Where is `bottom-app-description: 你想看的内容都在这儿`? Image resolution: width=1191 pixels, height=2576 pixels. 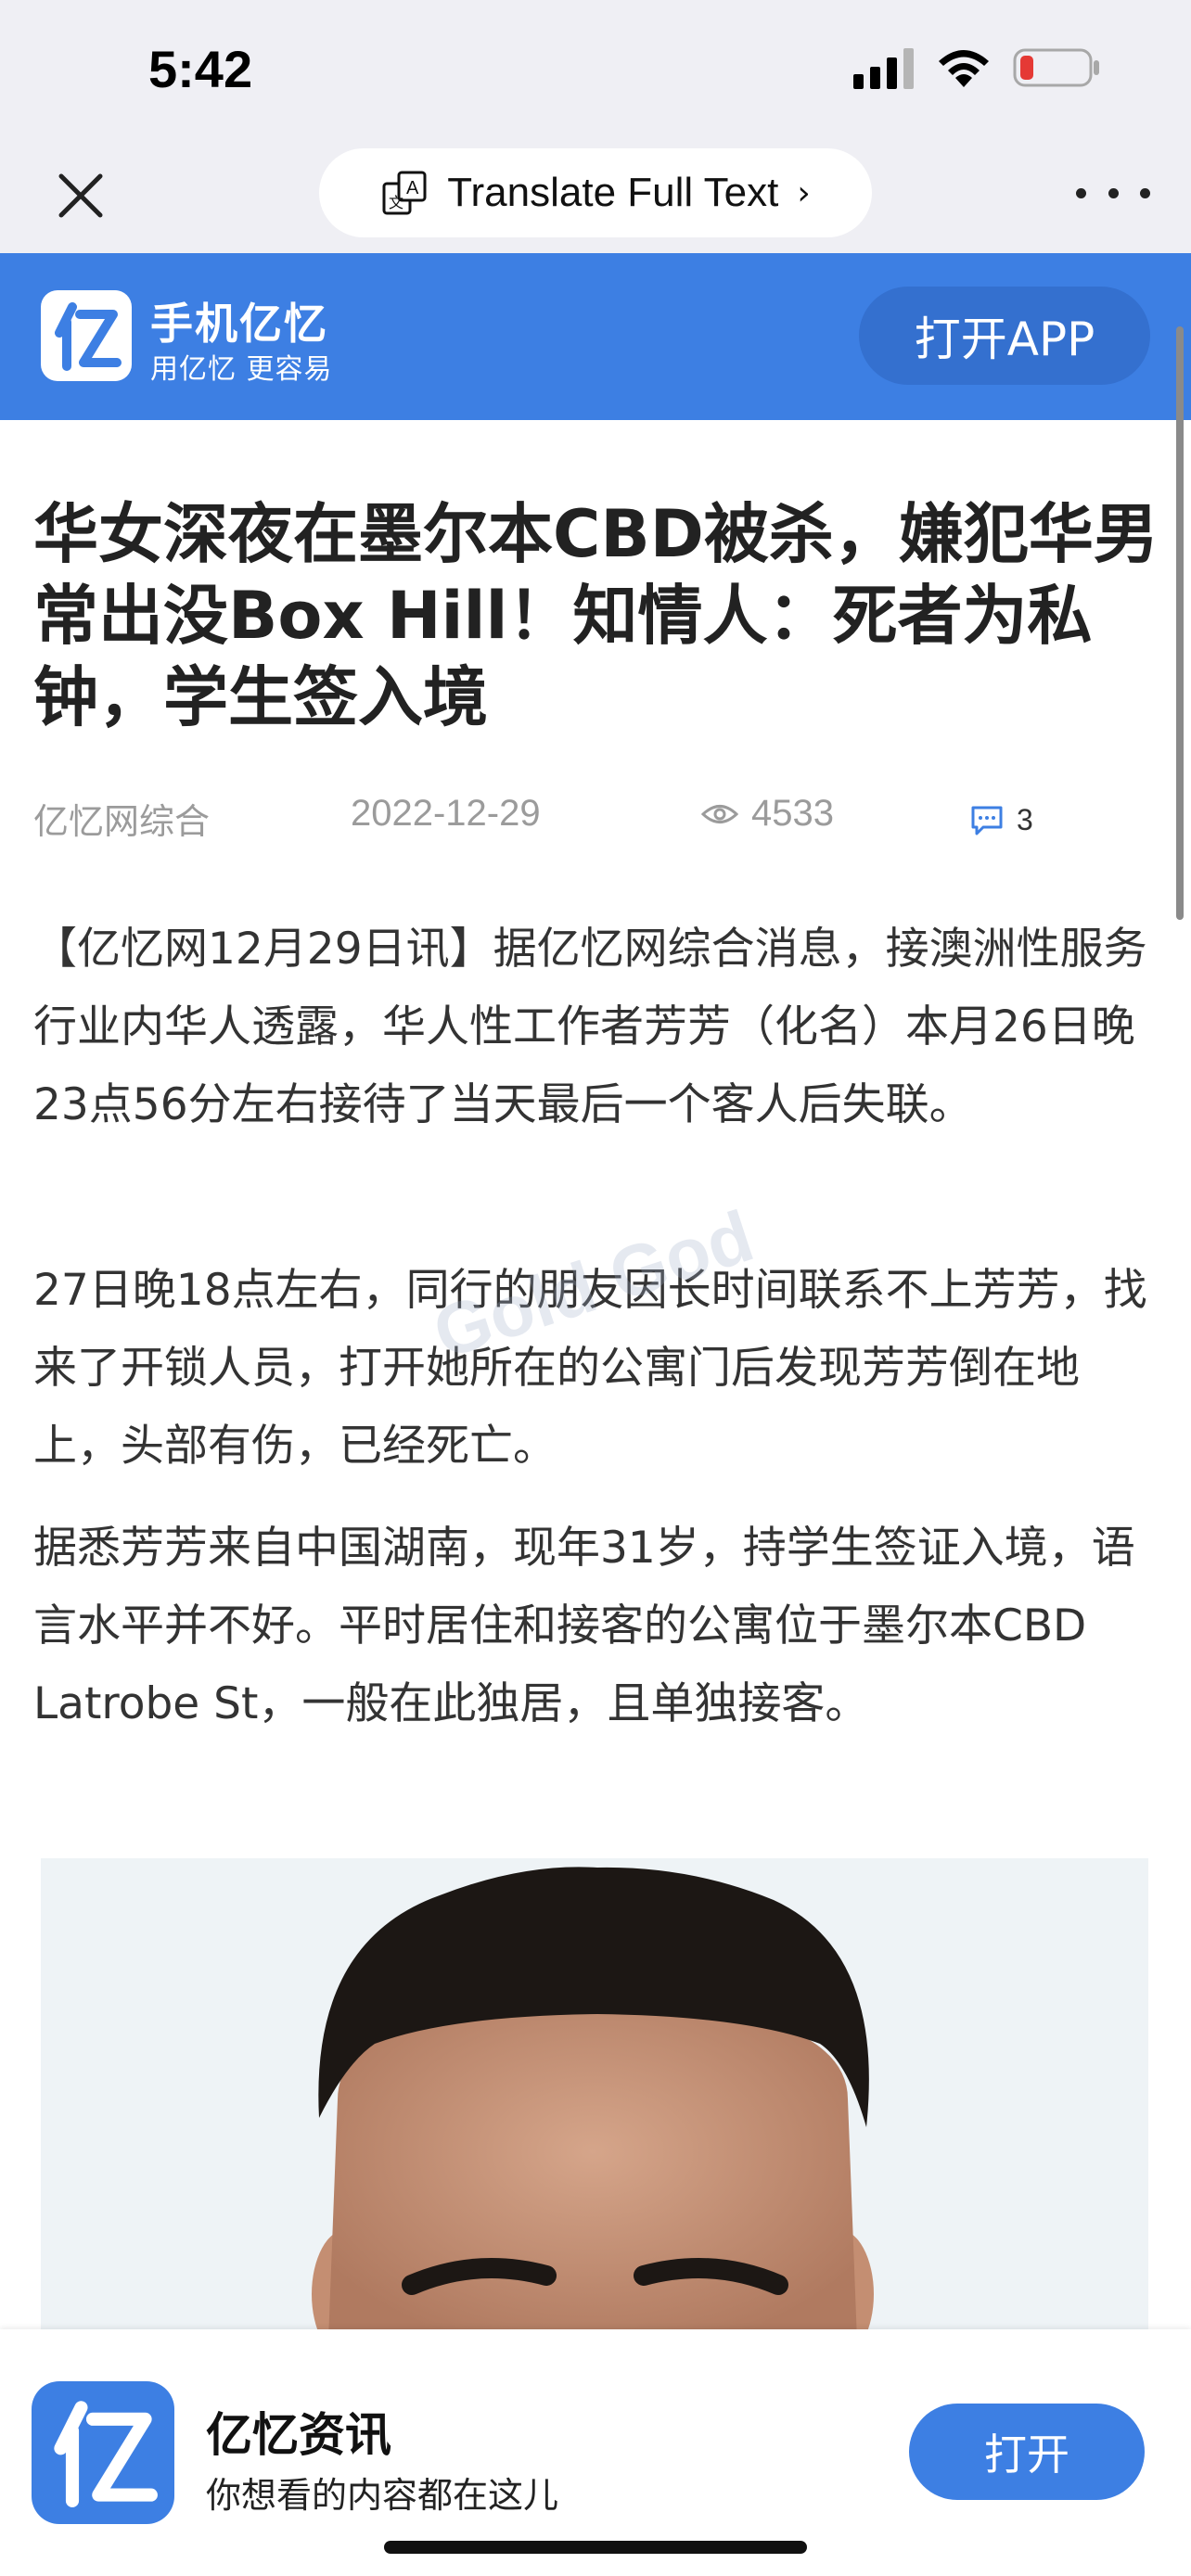
bottom-app-description: 你想看的内容都在这儿 is located at coordinates (382, 2495).